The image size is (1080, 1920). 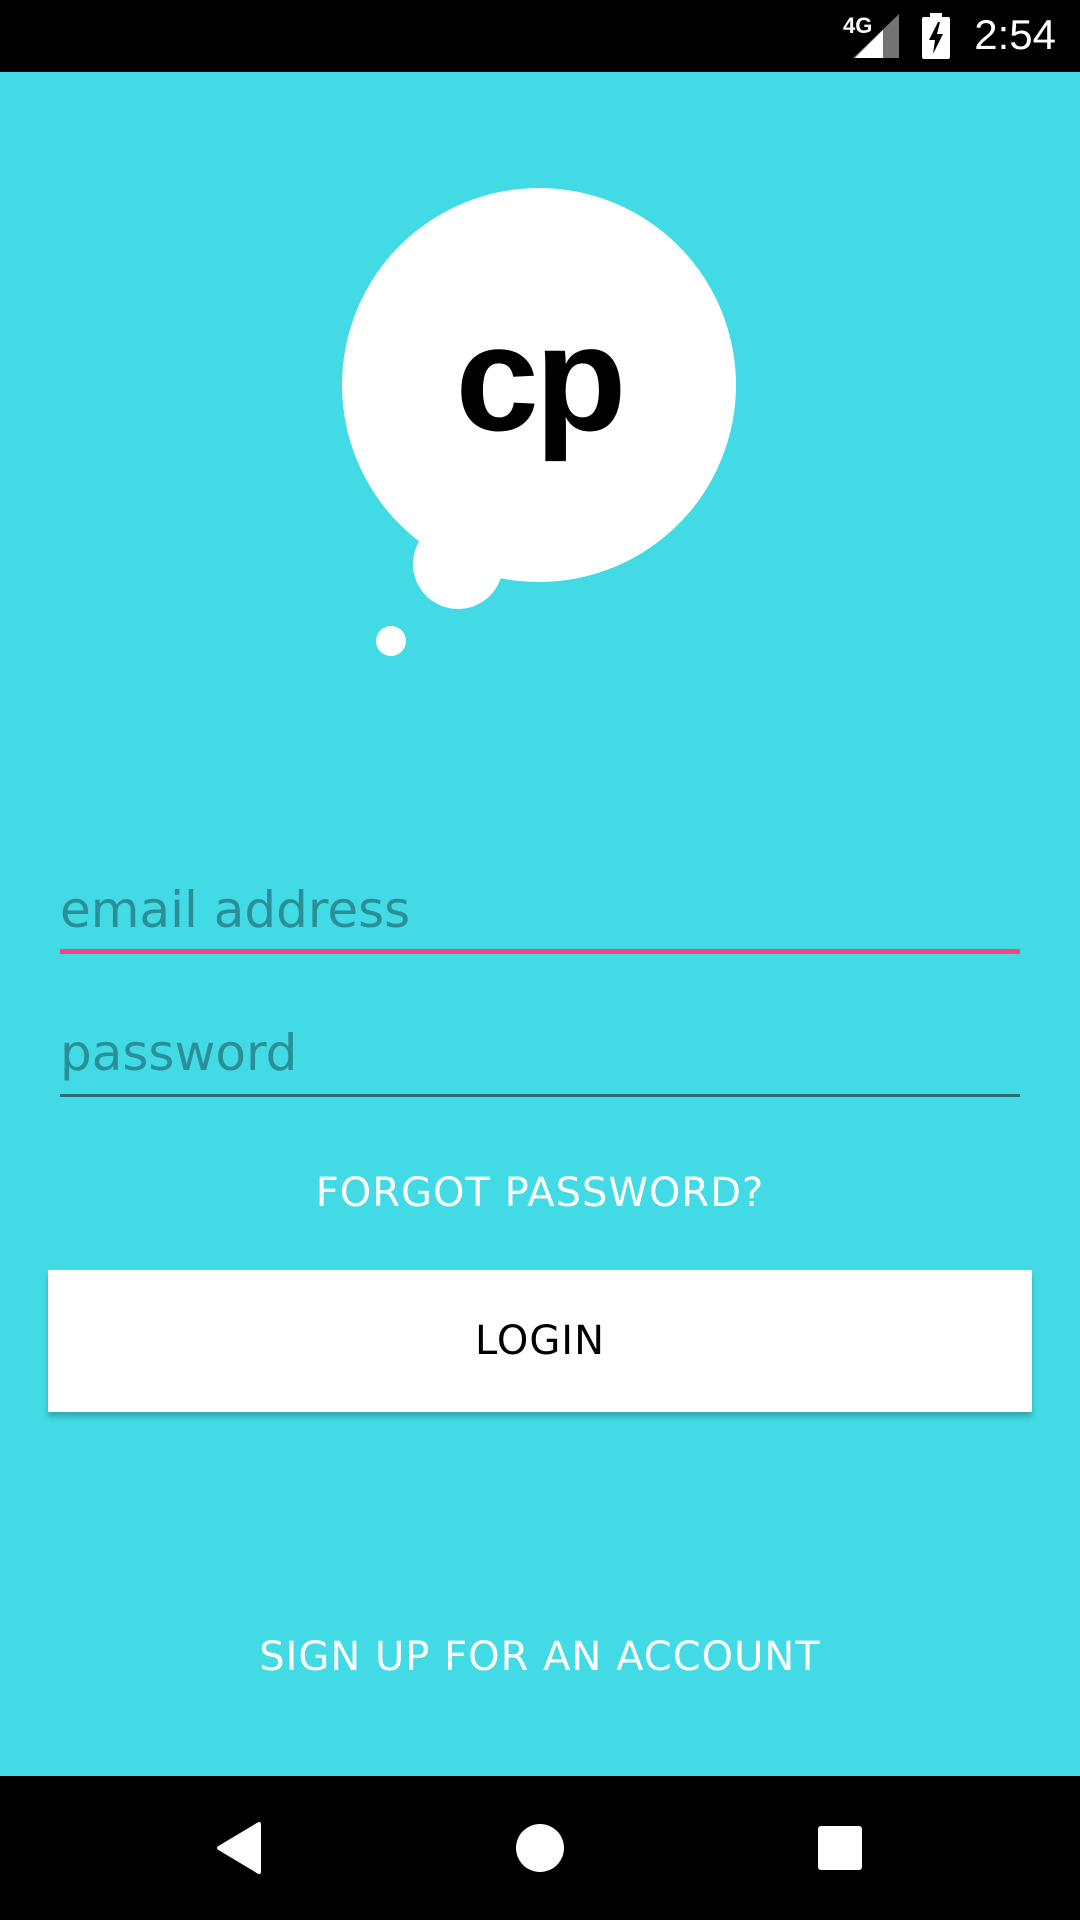 What do you see at coordinates (876, 36) in the screenshot?
I see `signal-icon` at bounding box center [876, 36].